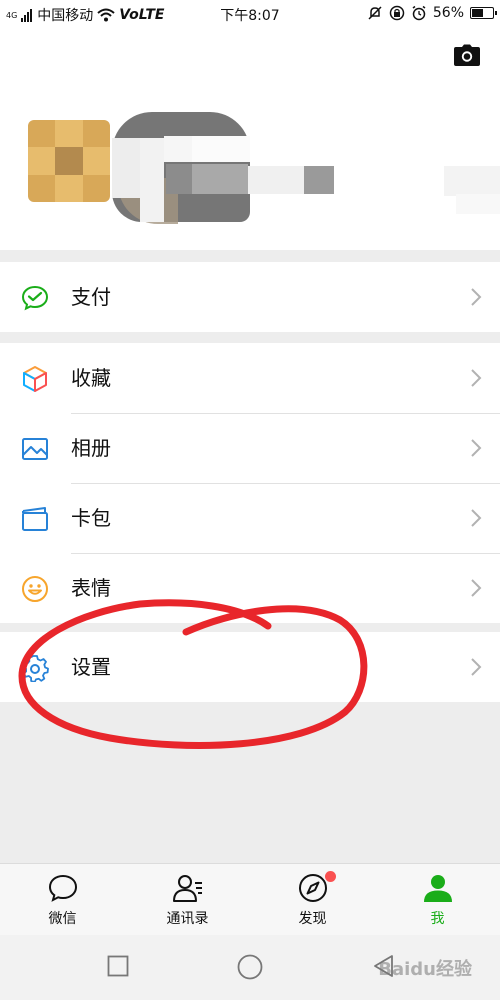  Describe the element at coordinates (35, 298) in the screenshot. I see `wechat-pay-icon` at that location.